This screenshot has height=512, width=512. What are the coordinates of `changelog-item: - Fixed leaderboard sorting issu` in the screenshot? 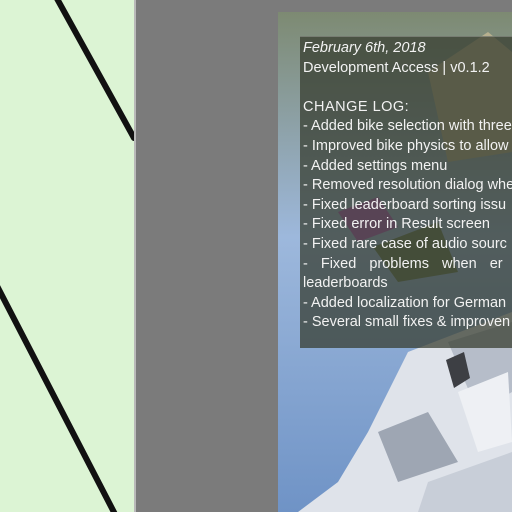 It's located at (405, 204).